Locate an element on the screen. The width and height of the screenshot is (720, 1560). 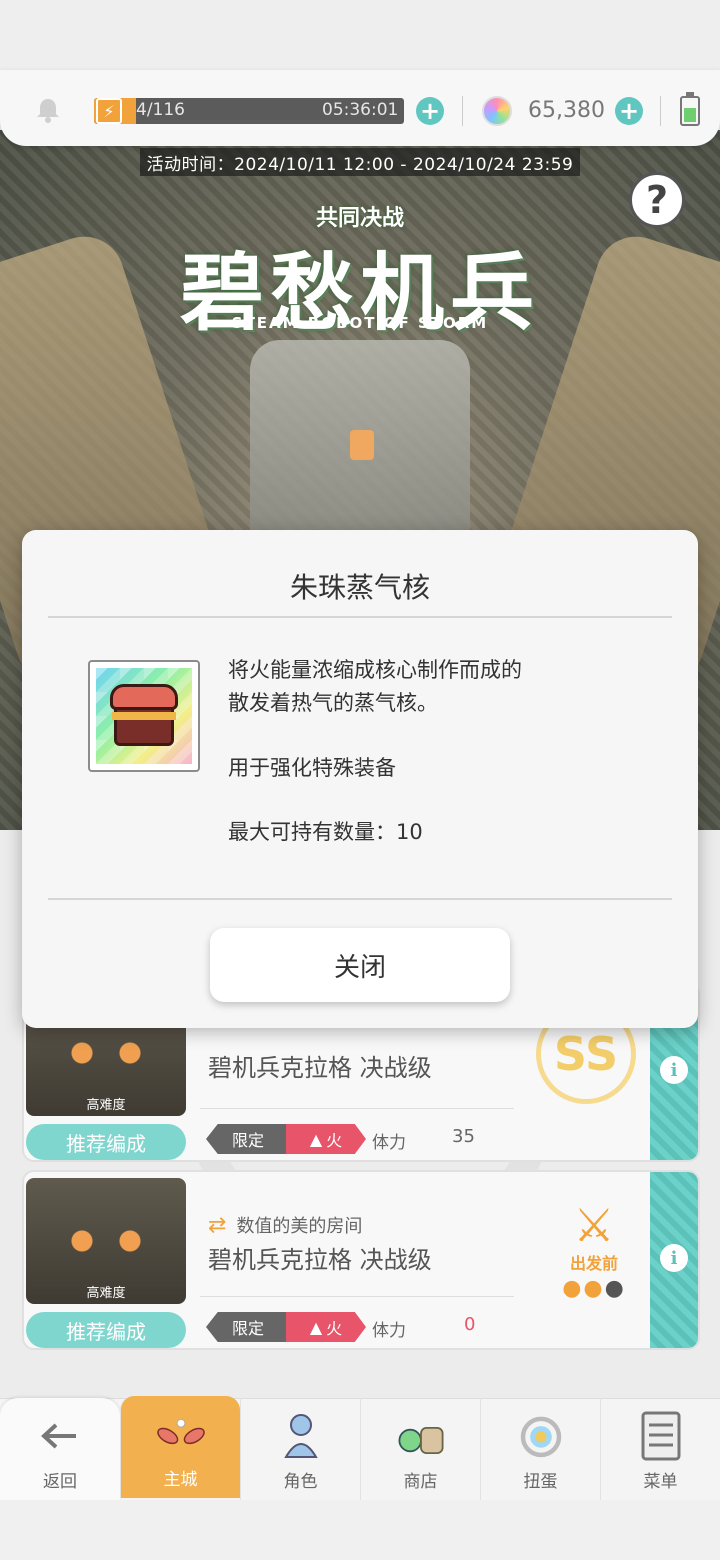
back-arrow-icon is located at coordinates (60, 1436).